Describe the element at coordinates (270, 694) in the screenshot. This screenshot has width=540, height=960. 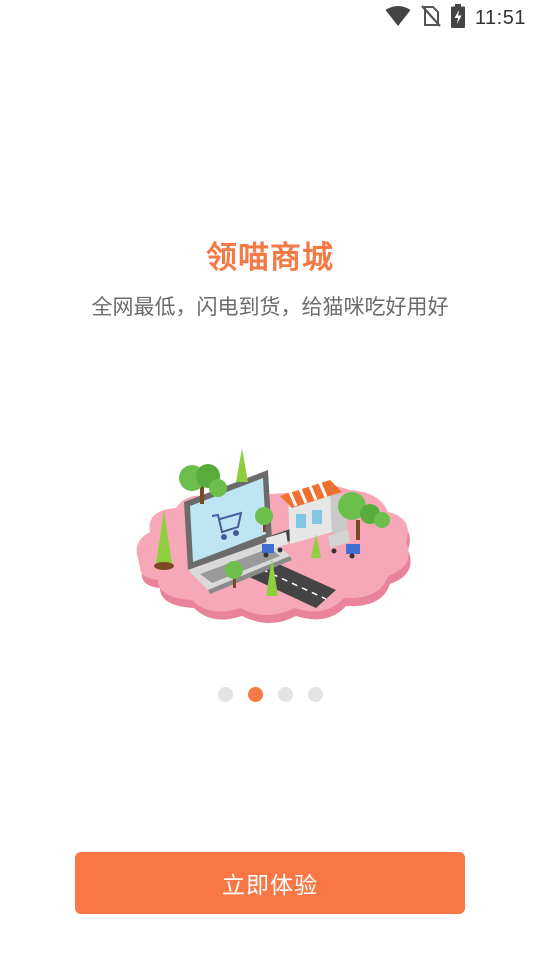
I see `page-indicator` at that location.